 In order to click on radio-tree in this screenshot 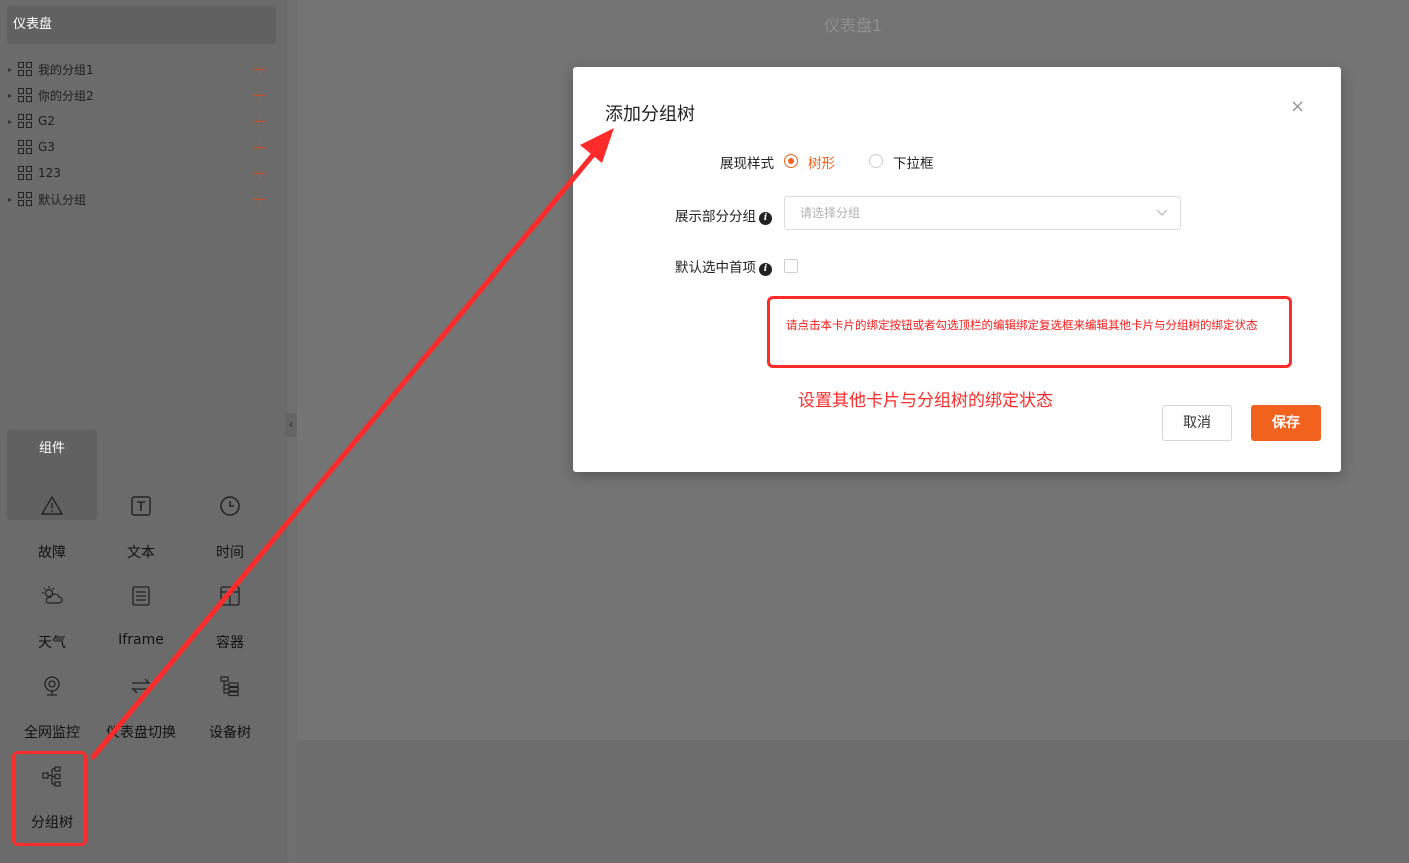, I will do `click(791, 161)`.